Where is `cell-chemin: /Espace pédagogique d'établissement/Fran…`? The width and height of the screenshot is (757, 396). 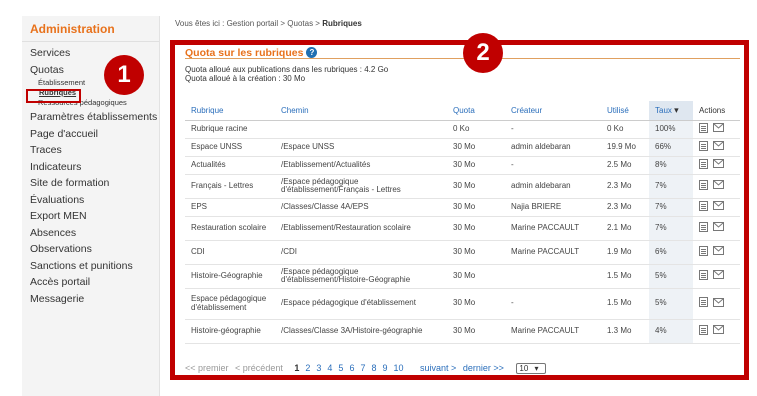 cell-chemin: /Espace pédagogique d'établissement/Fran… is located at coordinates (361, 186).